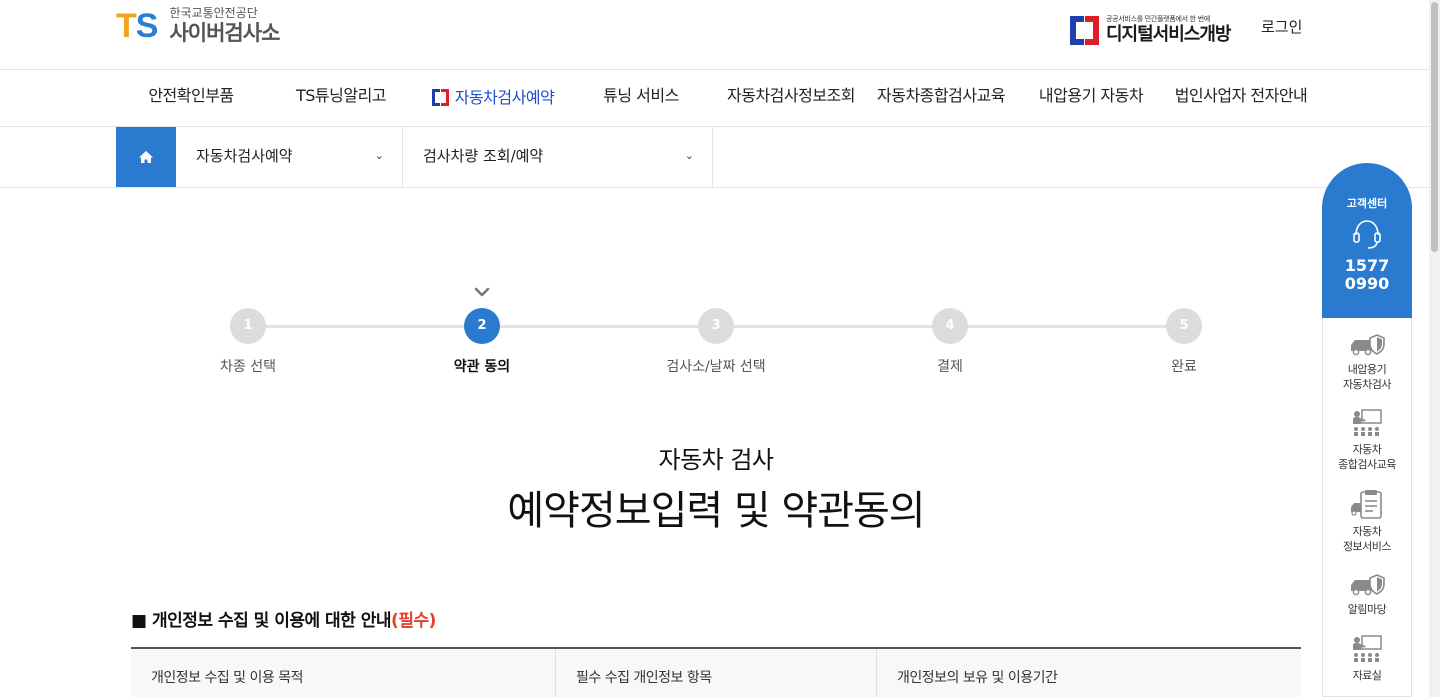  Describe the element at coordinates (1281, 26) in the screenshot. I see `login-link: 로그인` at that location.